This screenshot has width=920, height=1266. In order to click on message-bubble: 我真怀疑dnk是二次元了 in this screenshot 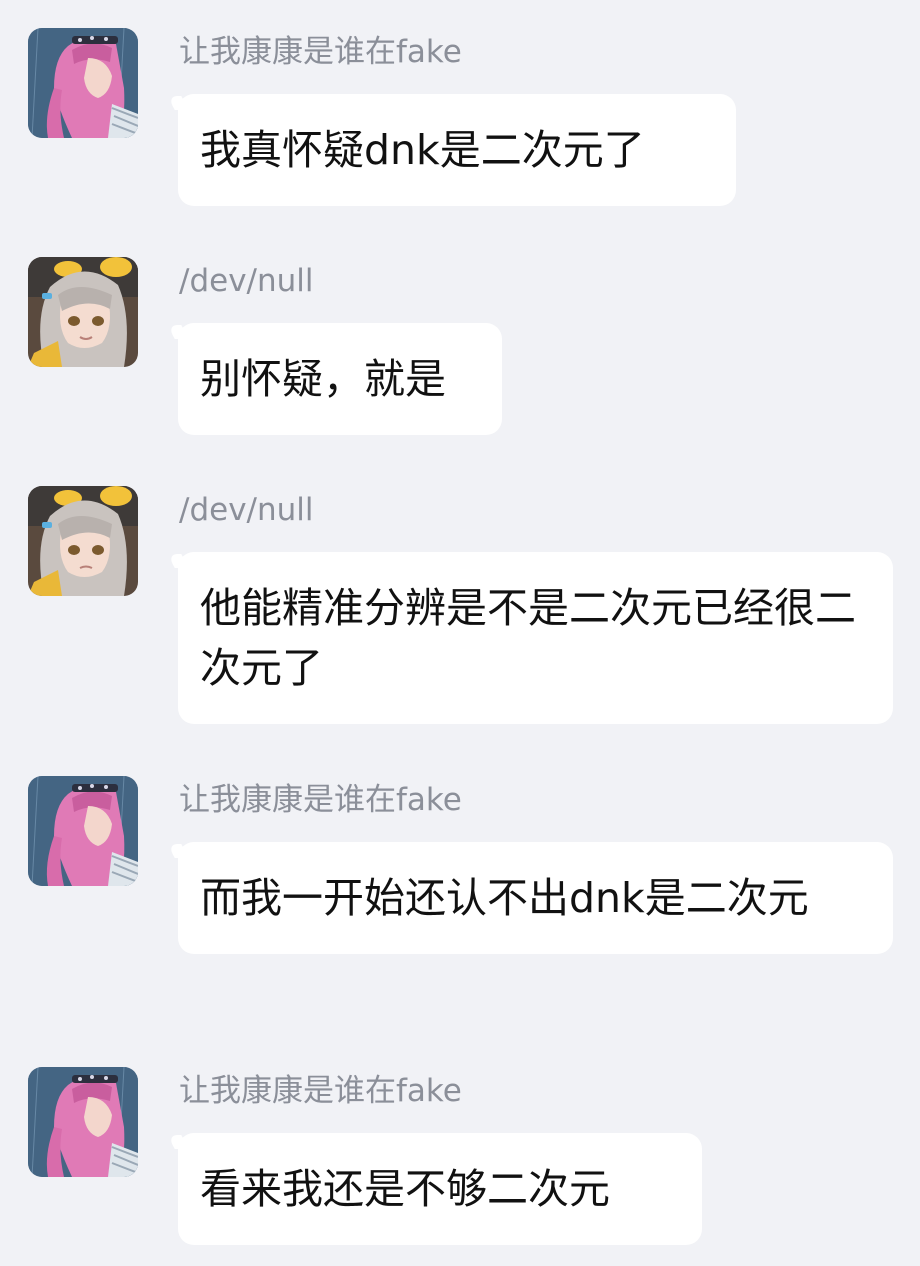, I will do `click(457, 150)`.